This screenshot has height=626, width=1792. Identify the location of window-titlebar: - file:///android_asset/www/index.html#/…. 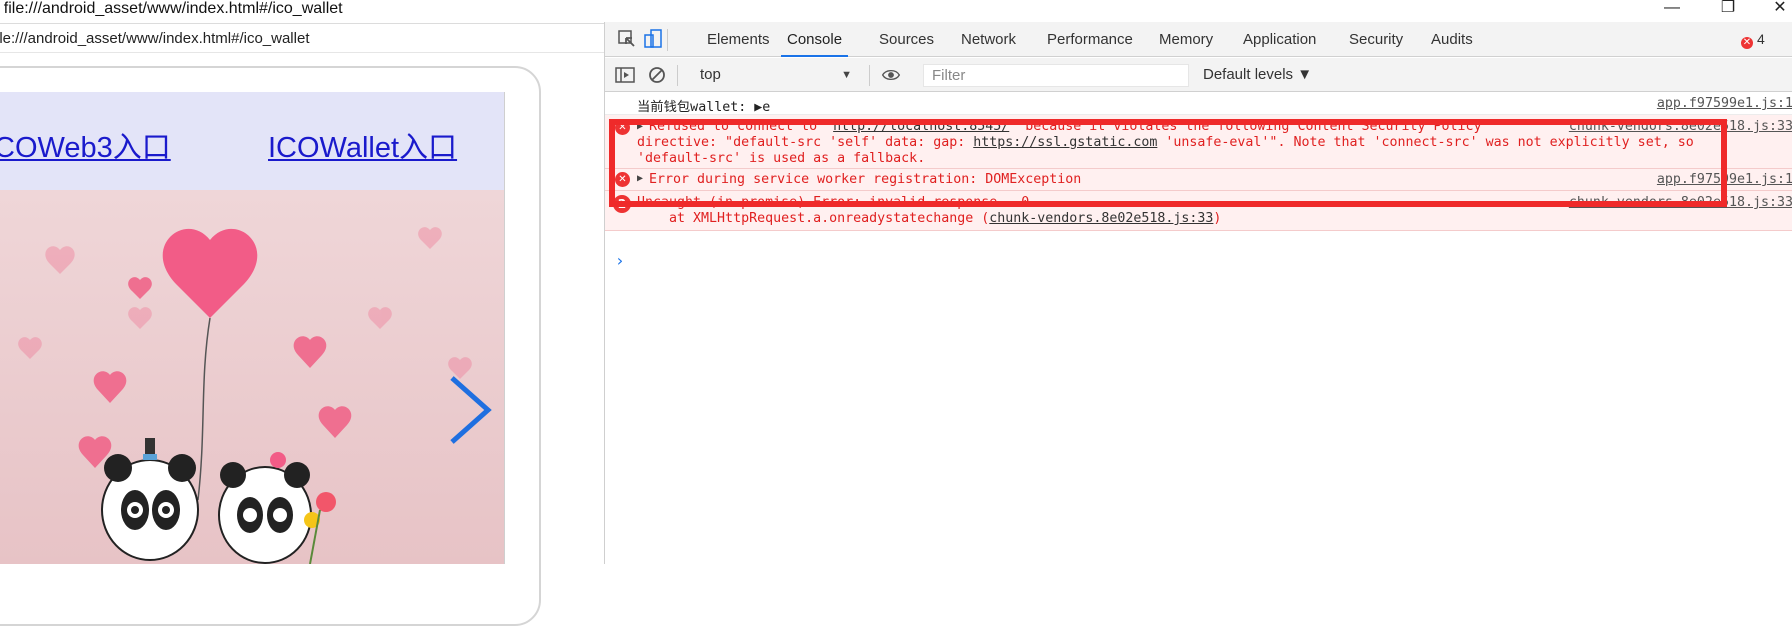
(896, 11).